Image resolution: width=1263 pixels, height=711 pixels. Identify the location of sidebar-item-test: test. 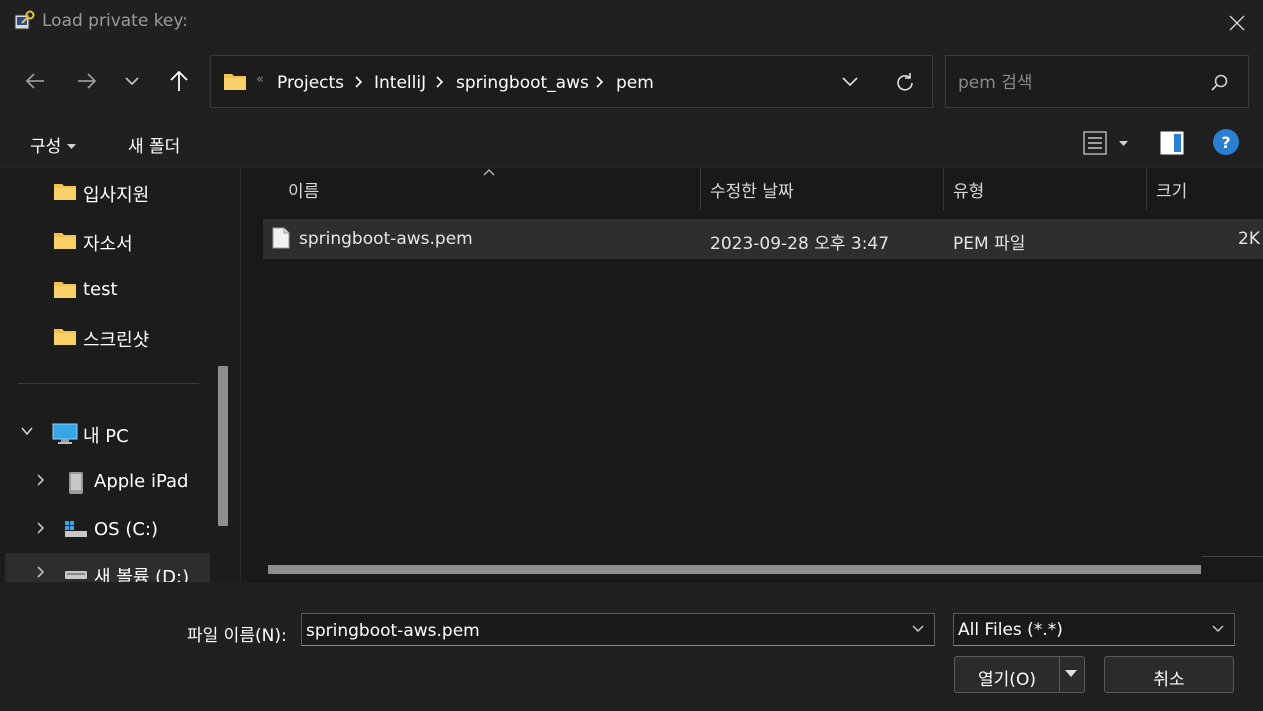
(107, 289).